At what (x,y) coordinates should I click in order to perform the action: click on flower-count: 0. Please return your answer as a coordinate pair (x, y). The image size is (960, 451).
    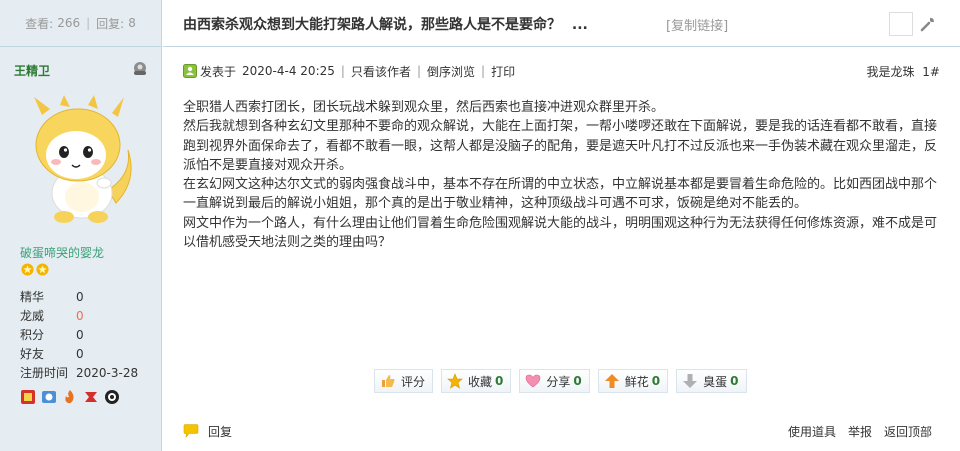
    Looking at the image, I should click on (656, 381).